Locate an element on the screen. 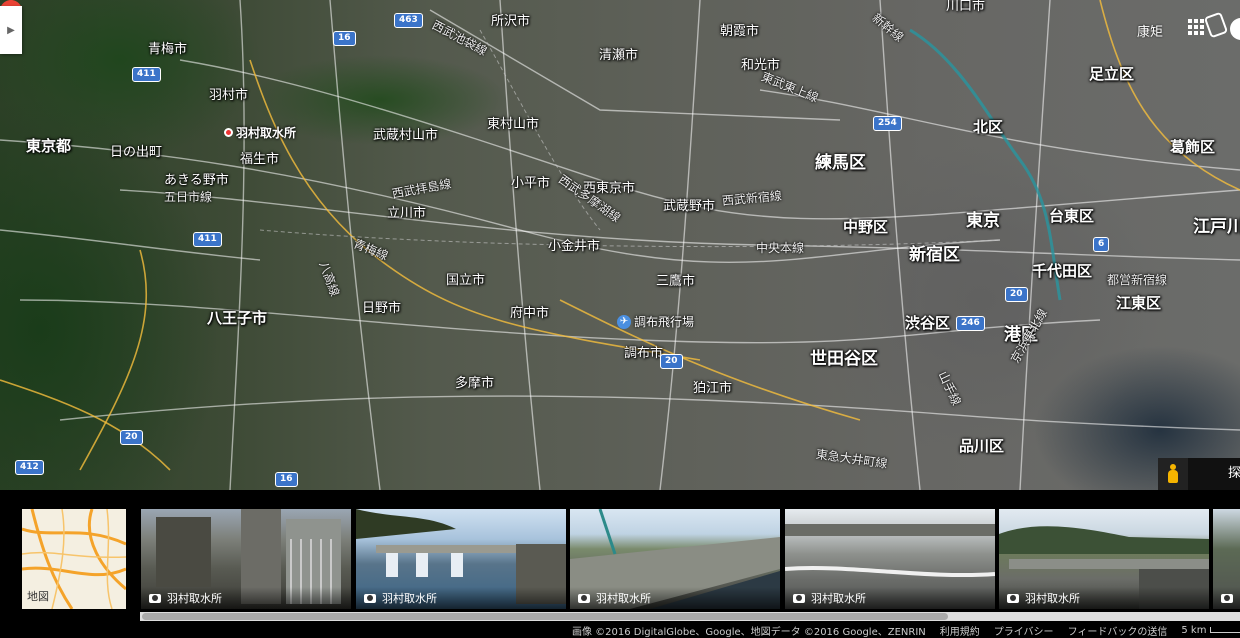 This screenshot has height=638, width=1240. place-label: 和光市 is located at coordinates (761, 65).